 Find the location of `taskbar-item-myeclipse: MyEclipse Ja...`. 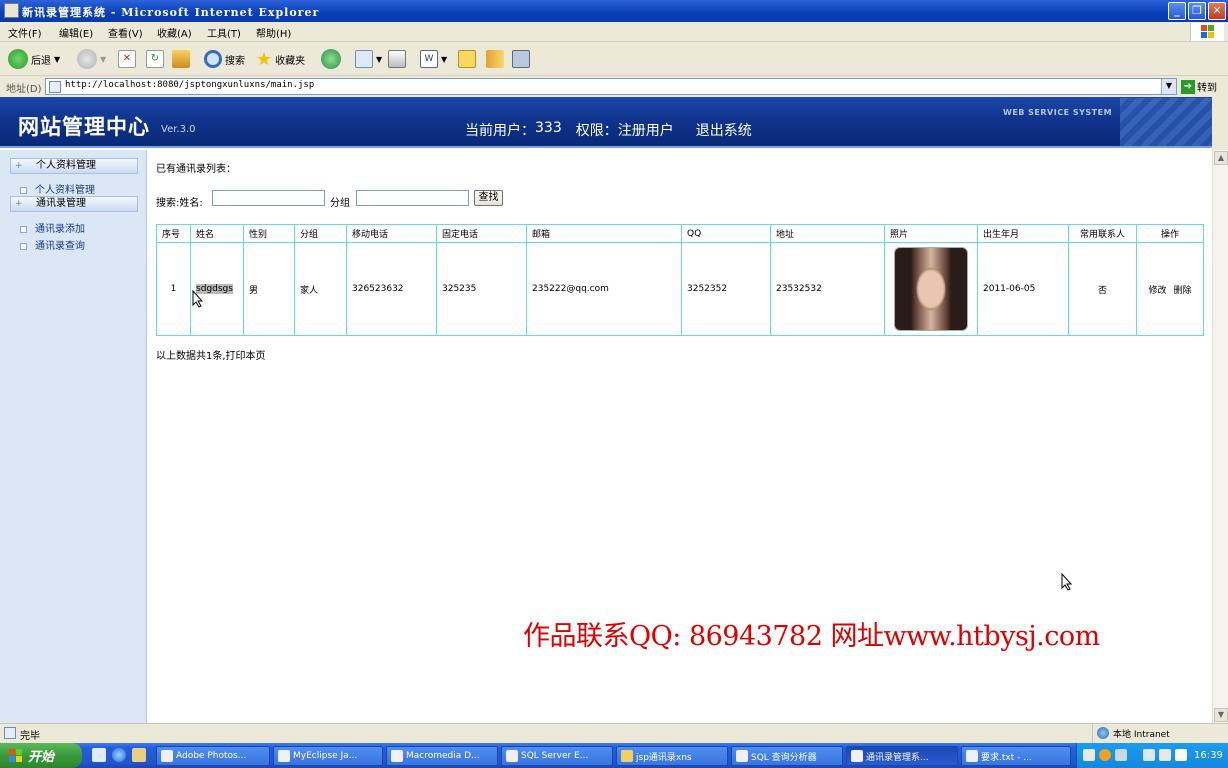

taskbar-item-myeclipse: MyEclipse Ja... is located at coordinates (328, 756).